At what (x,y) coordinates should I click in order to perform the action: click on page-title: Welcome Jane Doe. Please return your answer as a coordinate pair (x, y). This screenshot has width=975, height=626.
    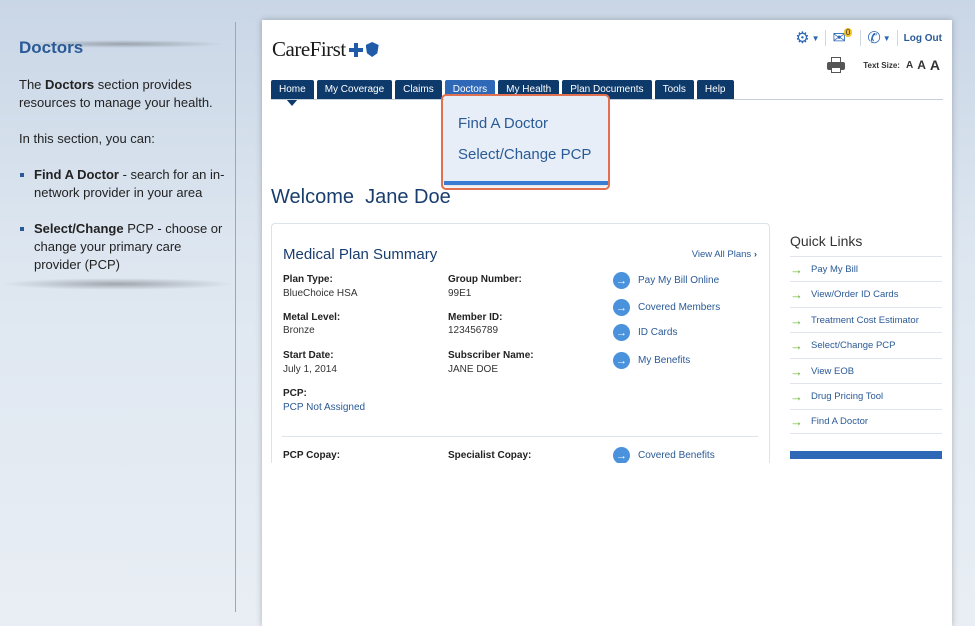
    Looking at the image, I should click on (361, 197).